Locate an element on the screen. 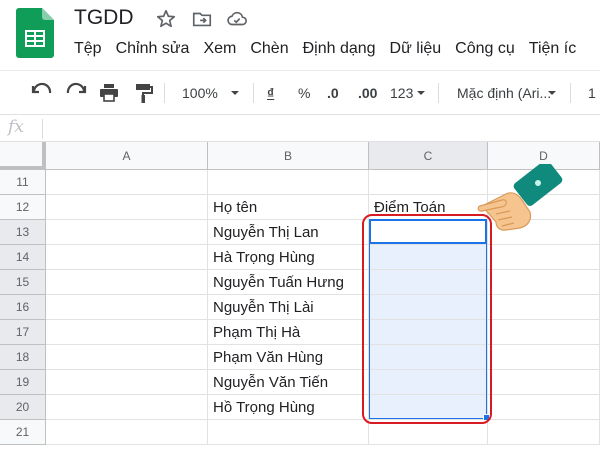 Image resolution: width=600 pixels, height=450 pixels. menu-data: Dữ liệu is located at coordinates (416, 49).